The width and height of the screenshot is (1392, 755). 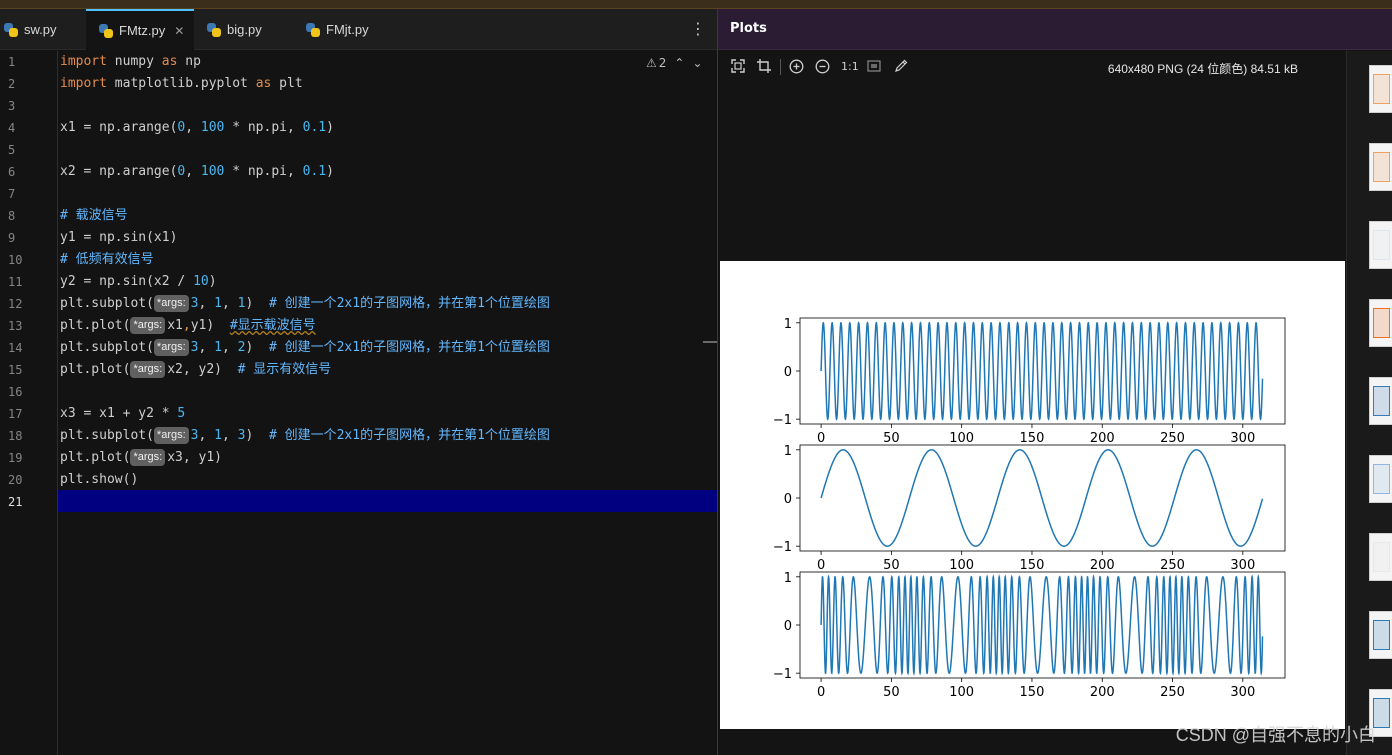 What do you see at coordinates (780, 67) in the screenshot?
I see `toolbar-separator` at bounding box center [780, 67].